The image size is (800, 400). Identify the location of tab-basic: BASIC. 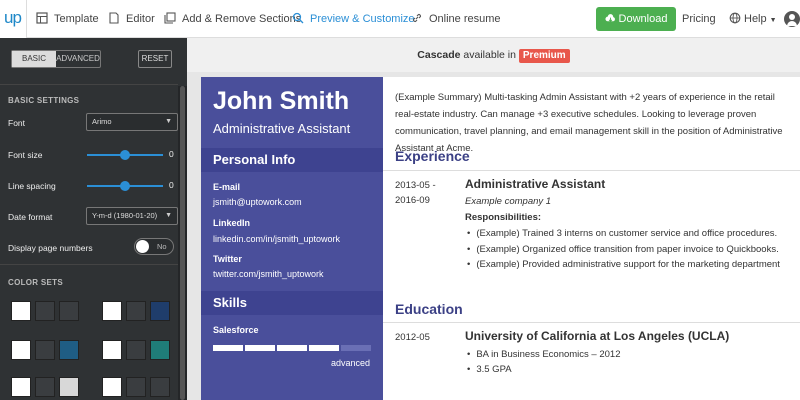
(34, 59).